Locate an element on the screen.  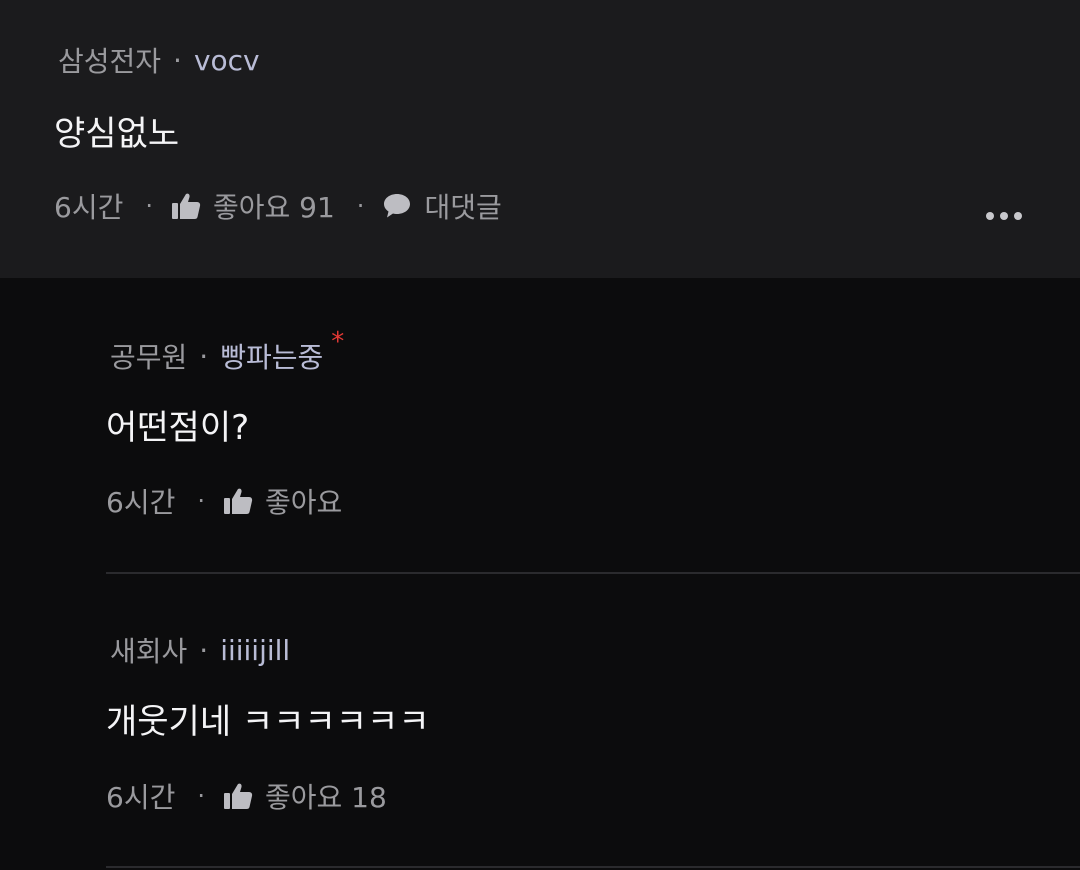
comment-text: 양심없노 is located at coordinates (117, 134).